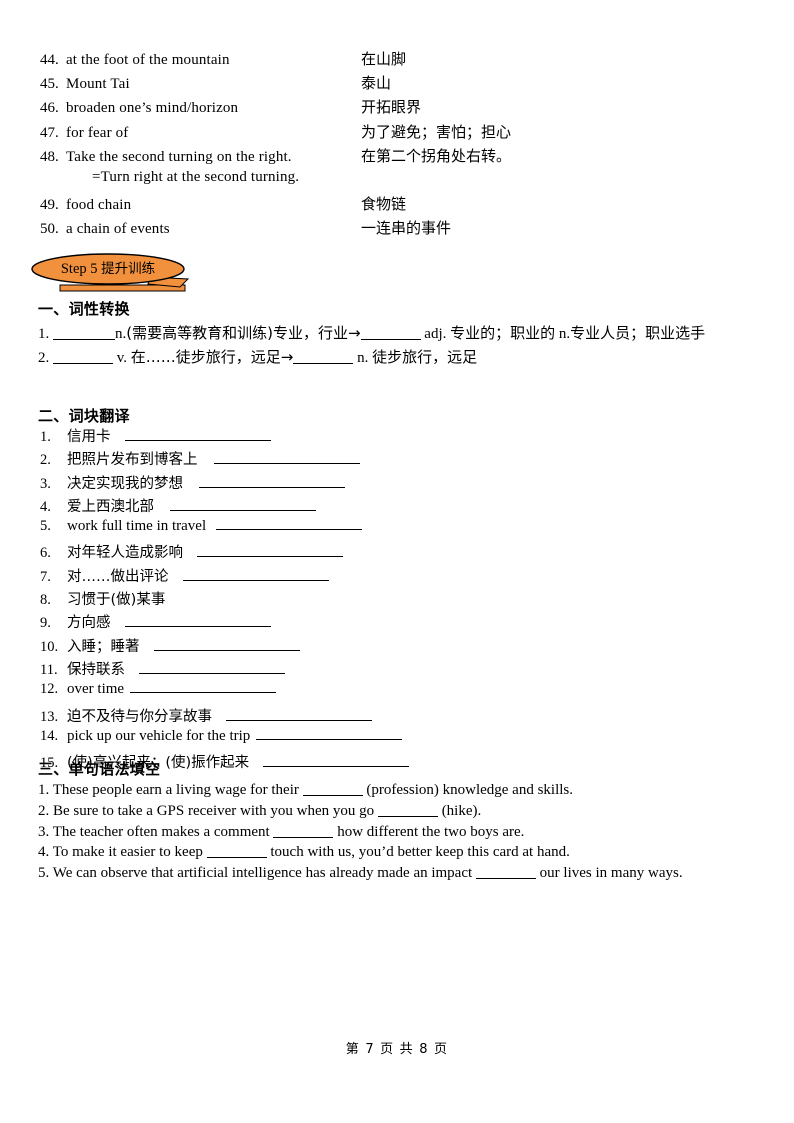  Describe the element at coordinates (609, 873) in the screenshot. I see `grammar-fill-after: our lives in many ways.` at that location.